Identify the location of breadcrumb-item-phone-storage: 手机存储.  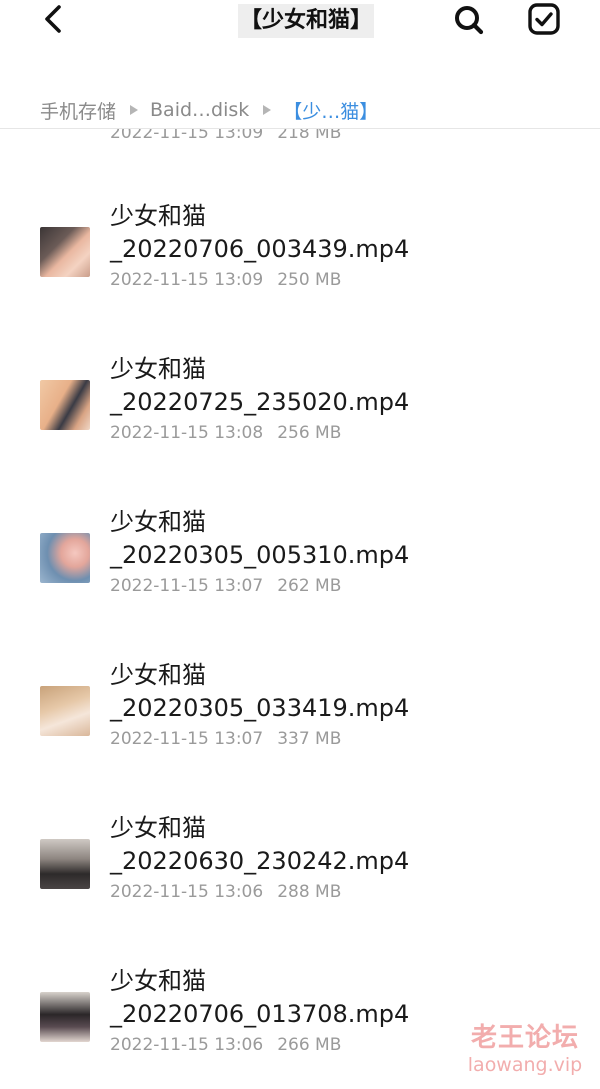
(78, 110).